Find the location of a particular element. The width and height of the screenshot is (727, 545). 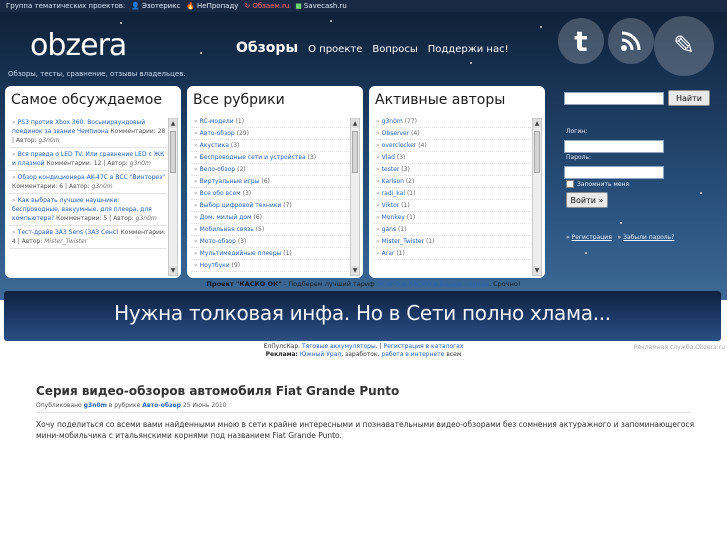

project-link-savecash: ■ Savecash.ru is located at coordinates (321, 6).